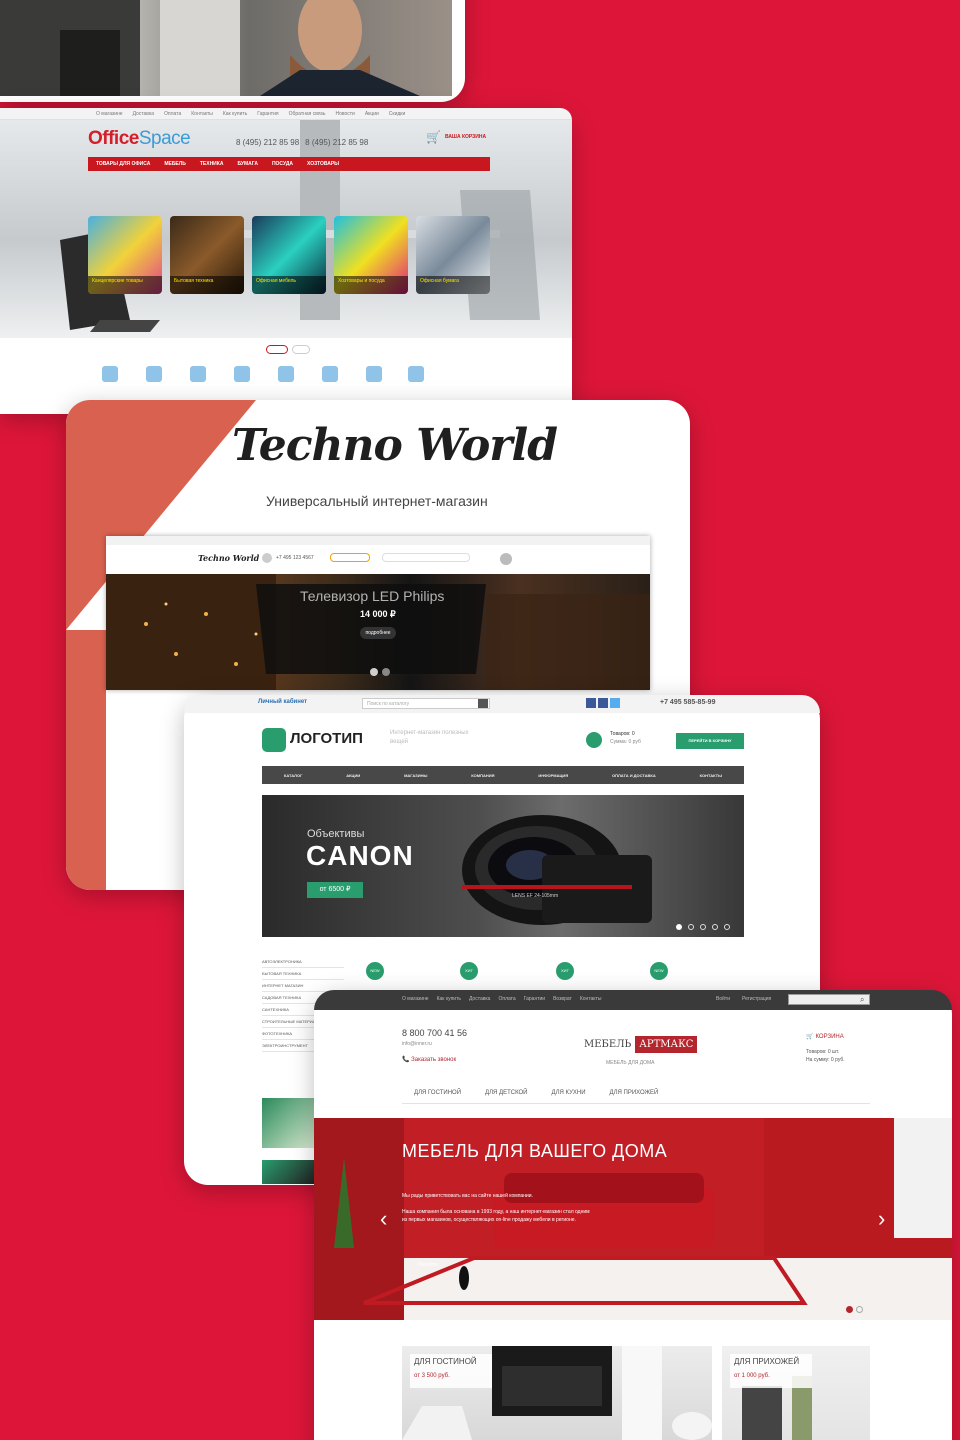  What do you see at coordinates (282, 702) in the screenshot?
I see `account-link: Личный кабинет` at bounding box center [282, 702].